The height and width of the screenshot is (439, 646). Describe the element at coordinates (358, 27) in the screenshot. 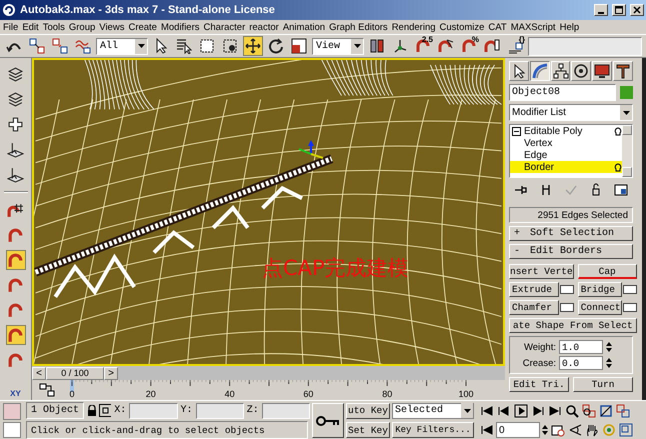

I see `menu-item: Graph Editors` at that location.